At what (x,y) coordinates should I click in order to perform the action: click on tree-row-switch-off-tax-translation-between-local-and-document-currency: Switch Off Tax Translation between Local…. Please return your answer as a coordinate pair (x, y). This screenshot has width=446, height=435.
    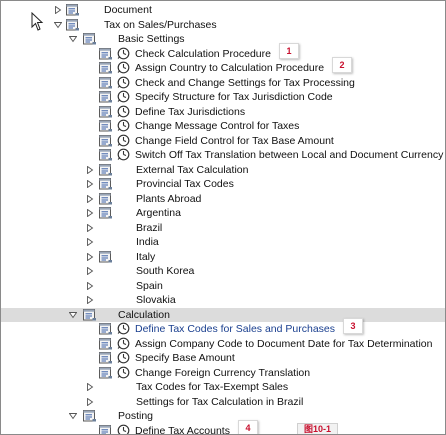
    Looking at the image, I should click on (223, 155).